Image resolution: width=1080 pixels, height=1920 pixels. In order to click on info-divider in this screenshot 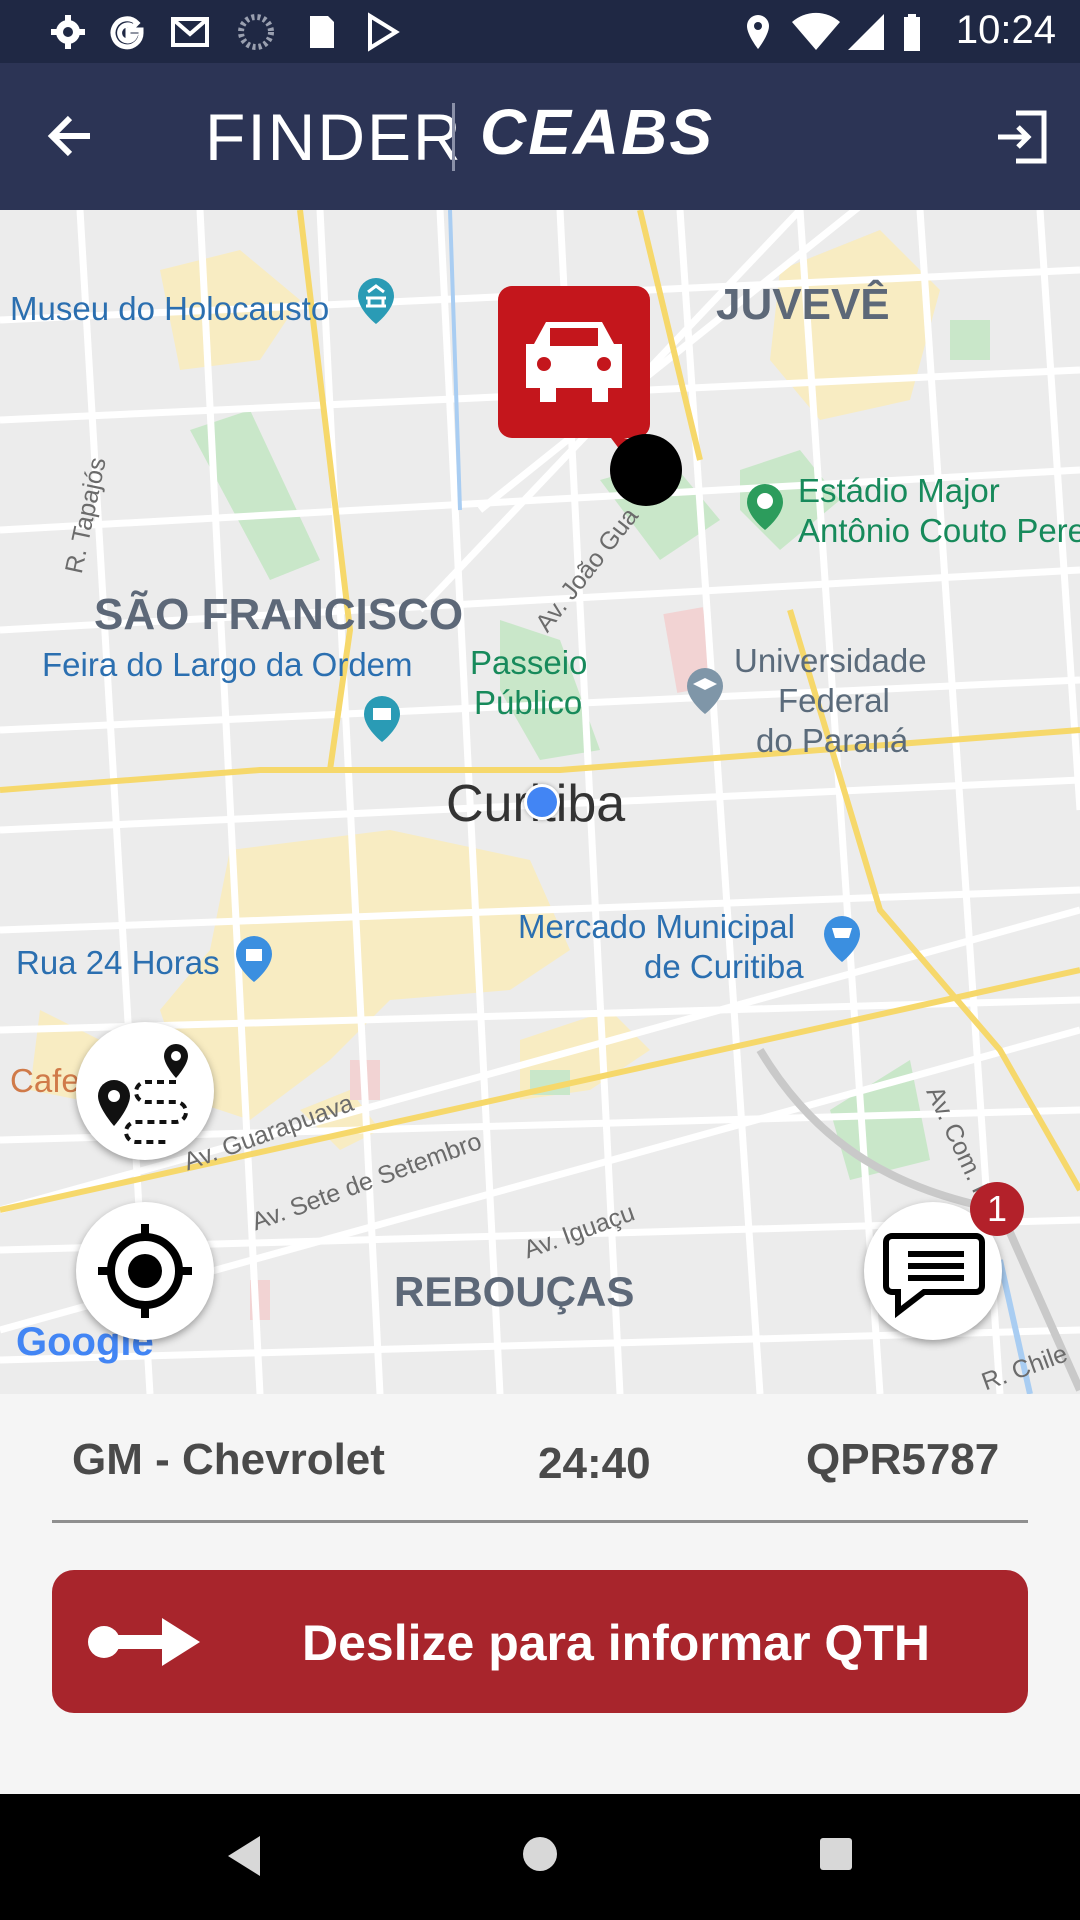, I will do `click(540, 1521)`.